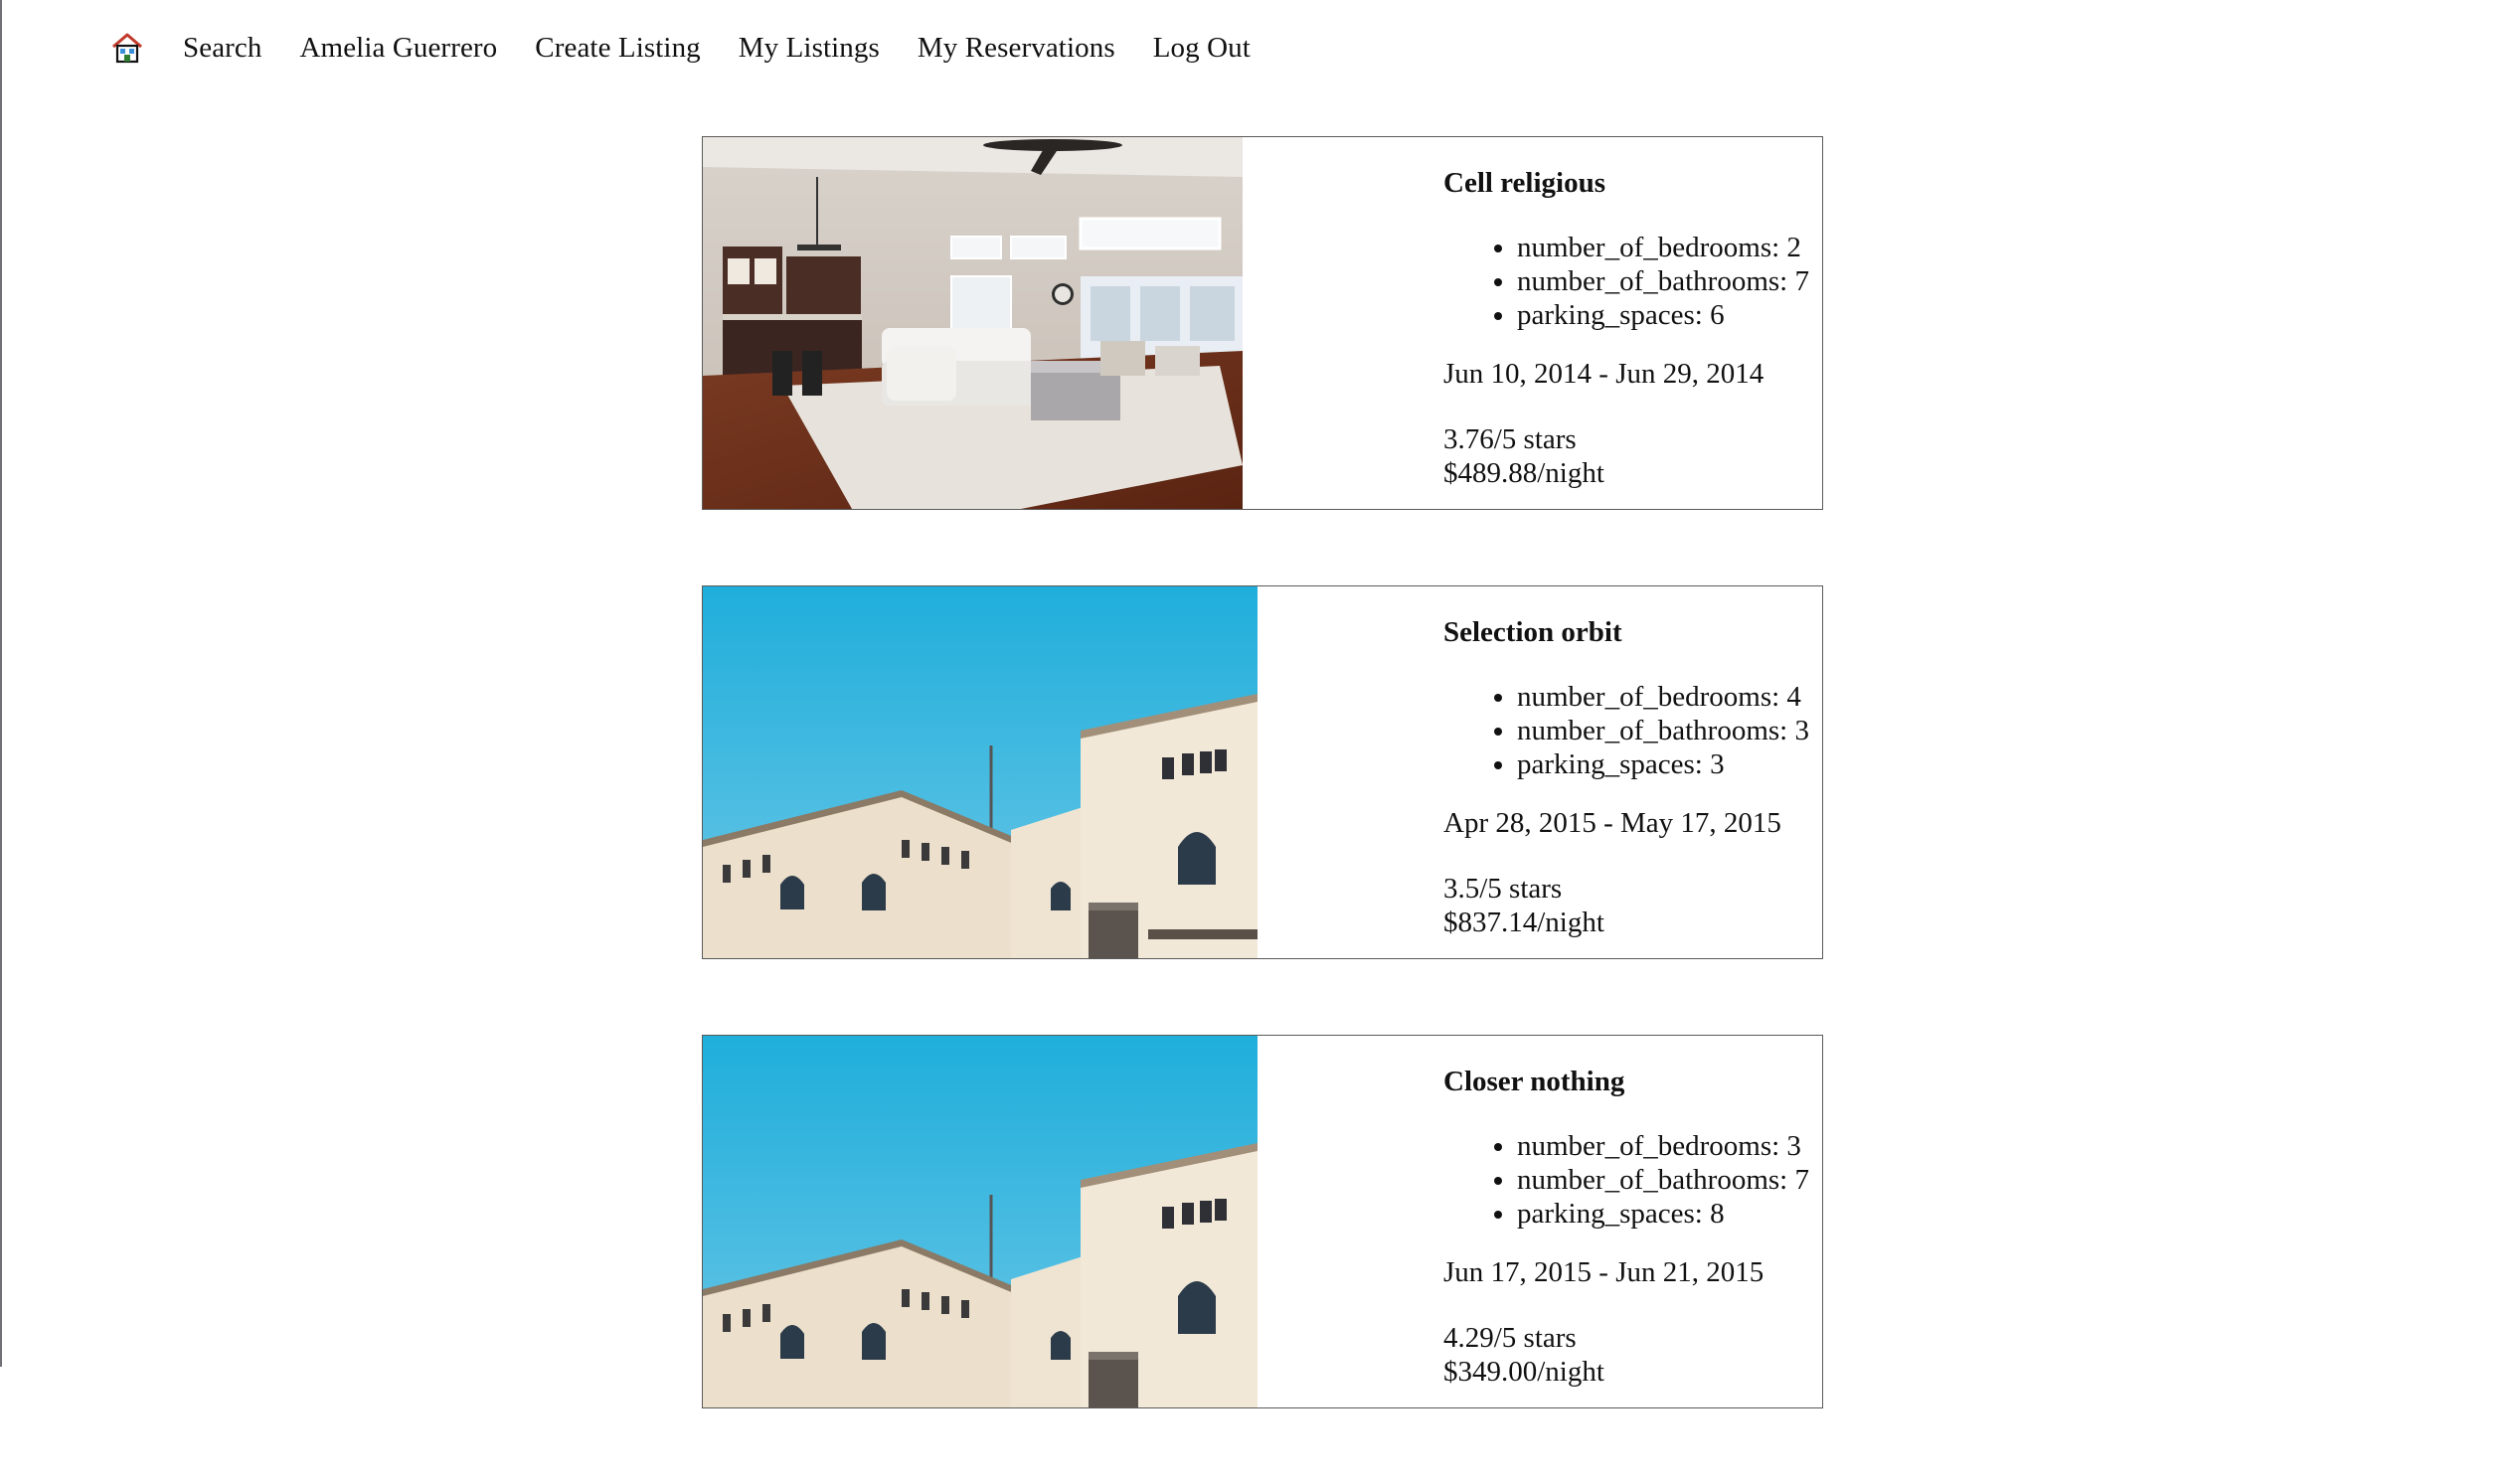  I want to click on detail-bedrooms: number_of_bedrooms: 3, so click(1663, 1146).